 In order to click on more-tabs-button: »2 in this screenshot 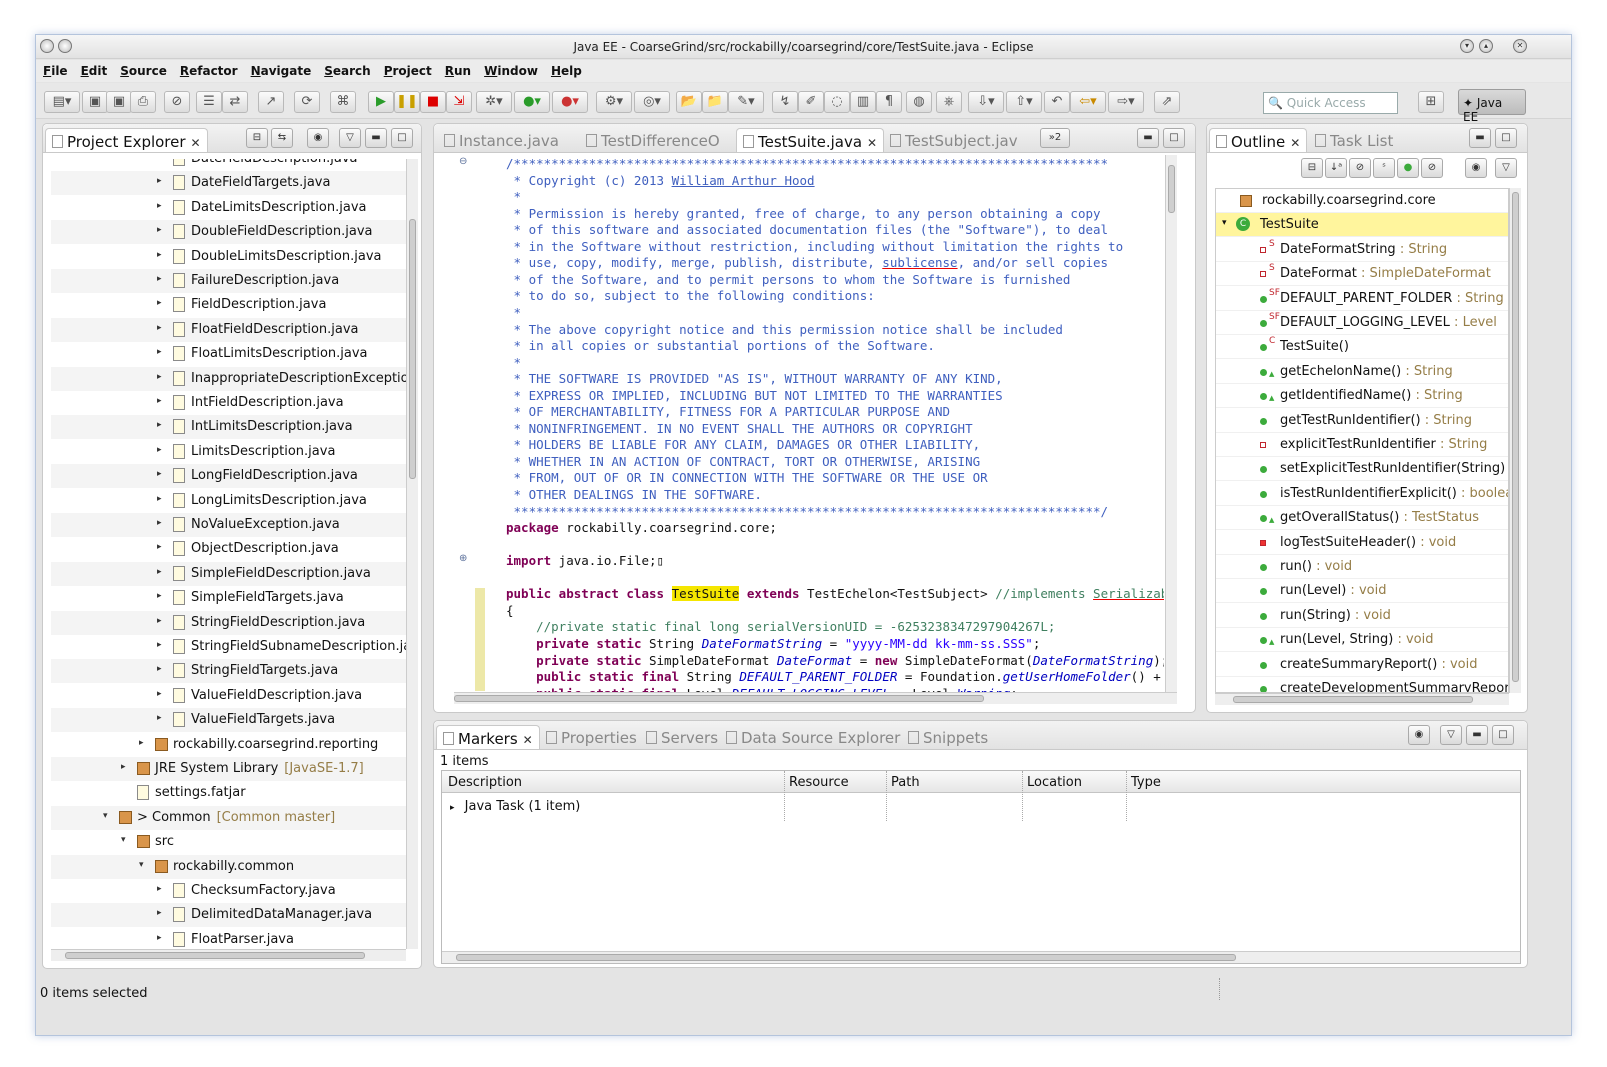, I will do `click(1055, 138)`.